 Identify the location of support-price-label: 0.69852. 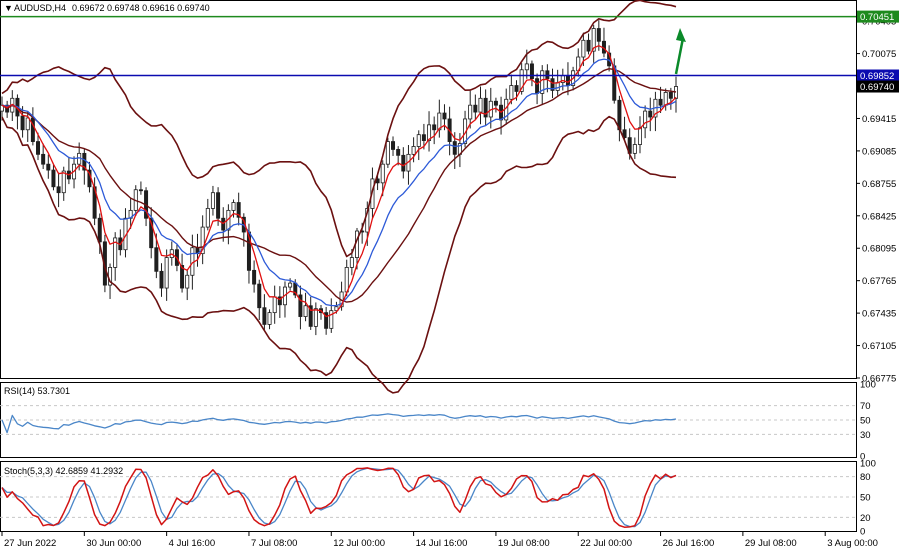
(877, 76).